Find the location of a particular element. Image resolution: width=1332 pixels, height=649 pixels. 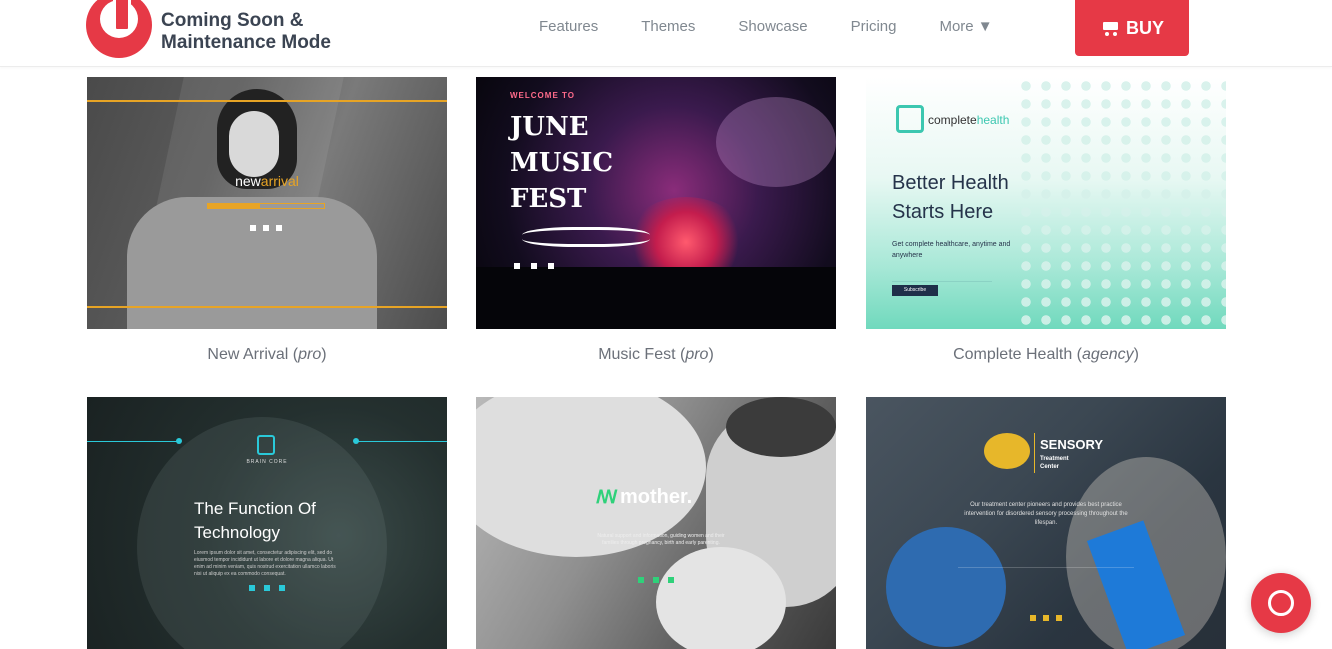

chat-launcher-button is located at coordinates (1281, 603).